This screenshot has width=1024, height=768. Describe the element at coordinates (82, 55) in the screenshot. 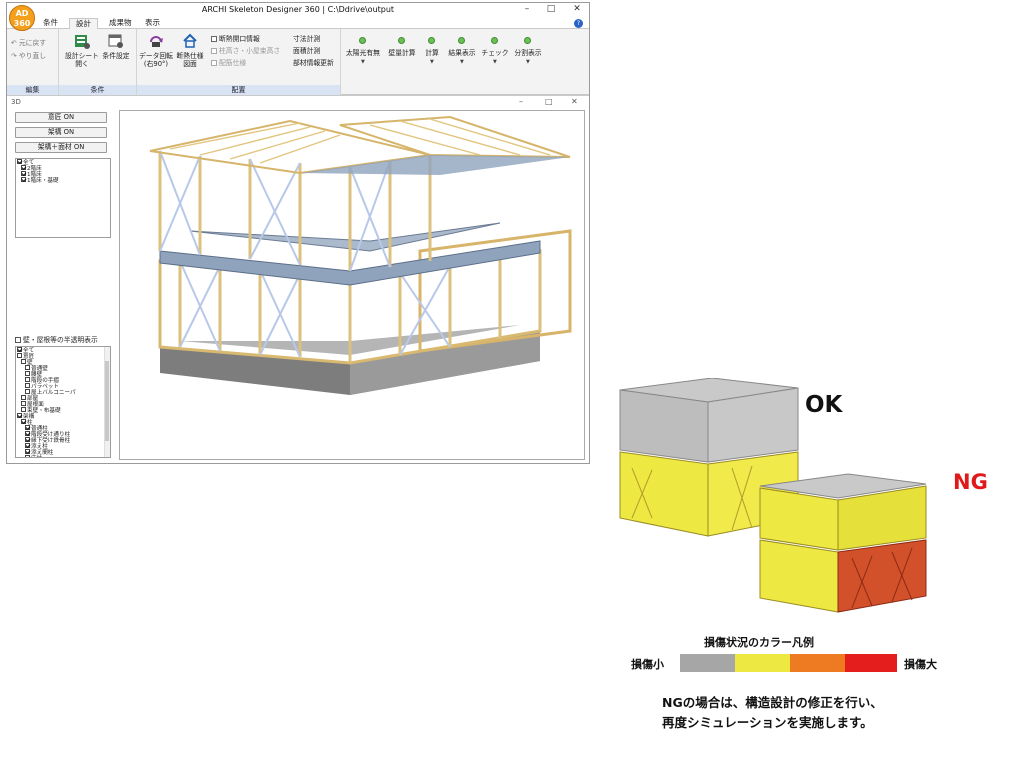

I see `open-sheet-button: 設計シート 開く` at that location.